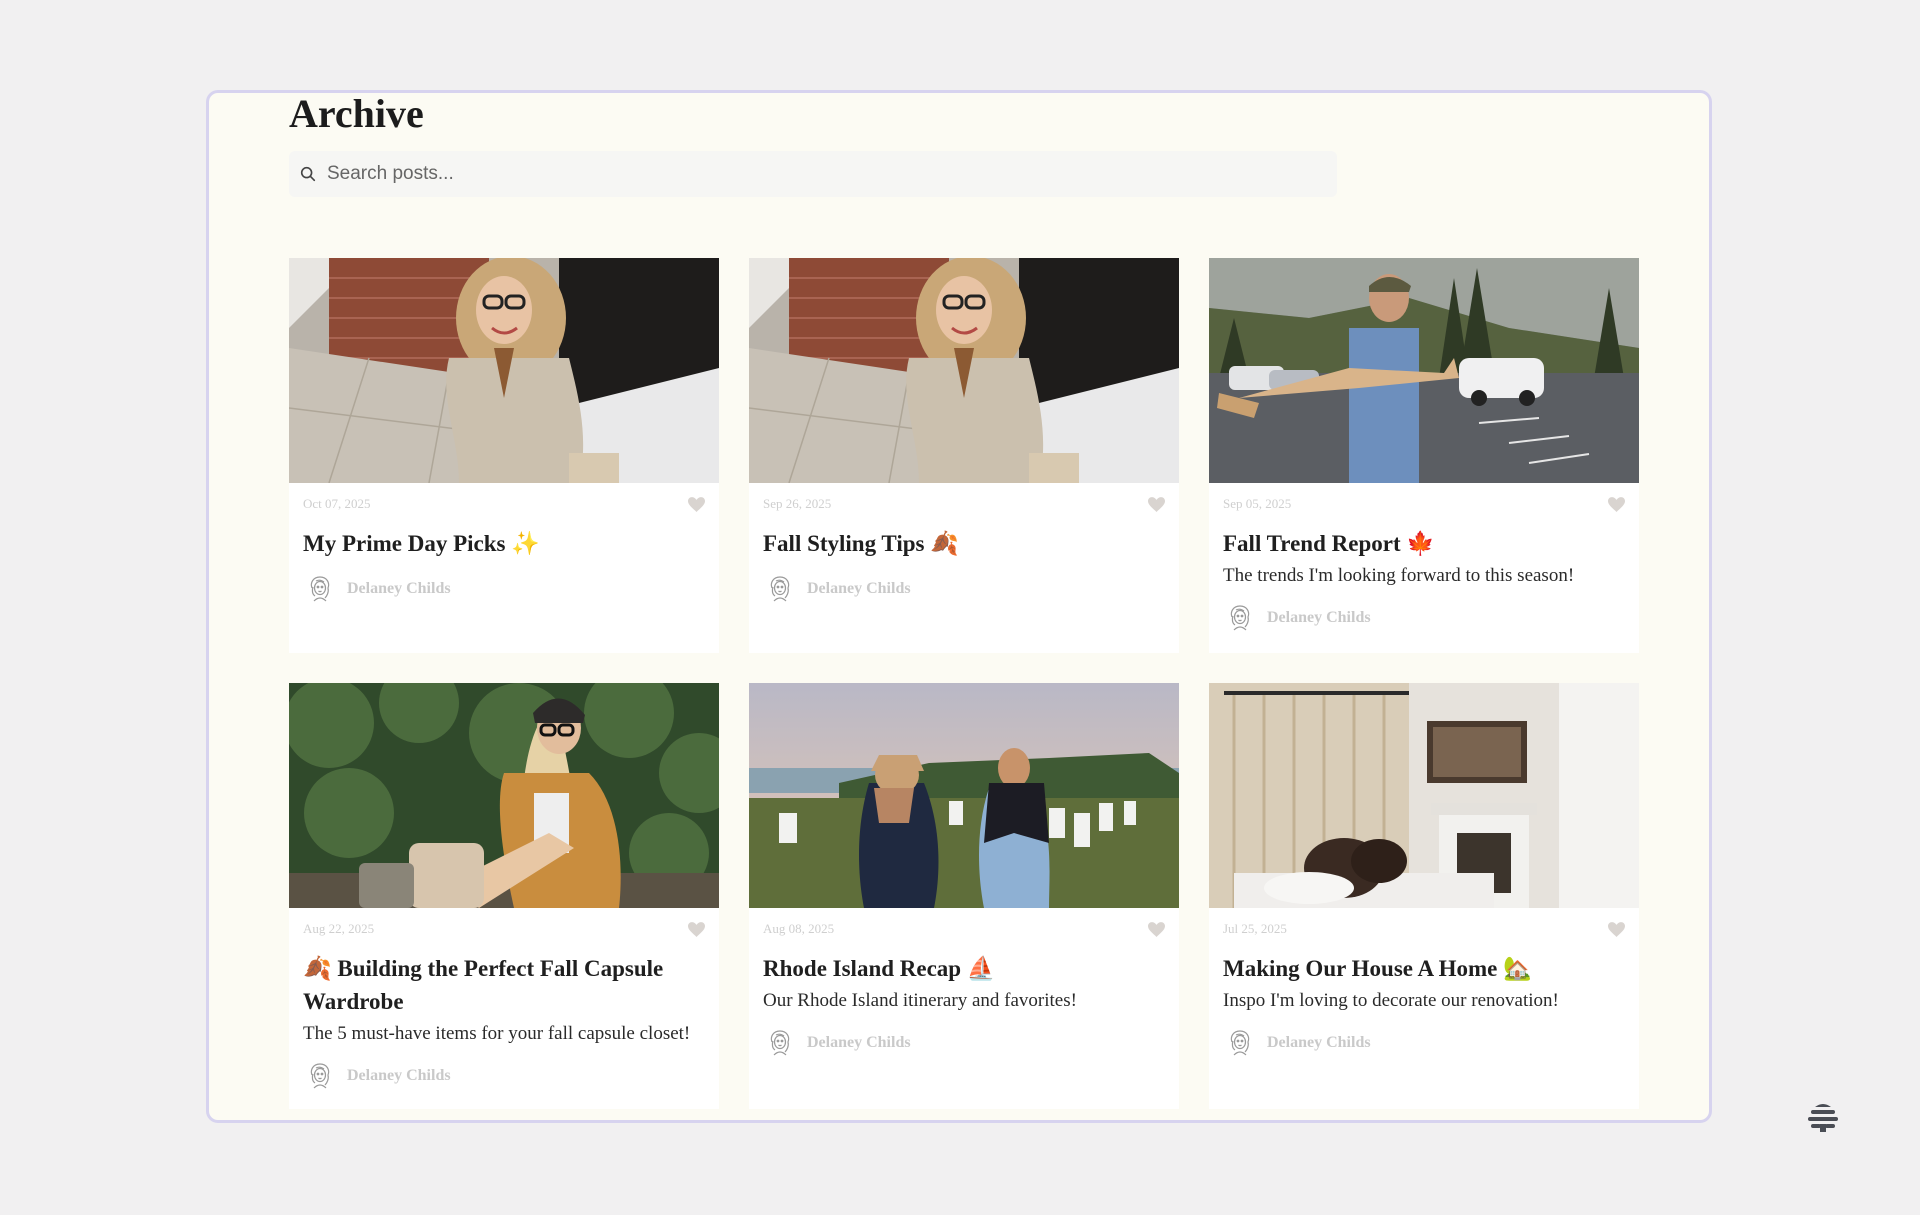 This screenshot has height=1215, width=1920. What do you see at coordinates (797, 503) in the screenshot?
I see `post-date: Sep 26, 2025` at bounding box center [797, 503].